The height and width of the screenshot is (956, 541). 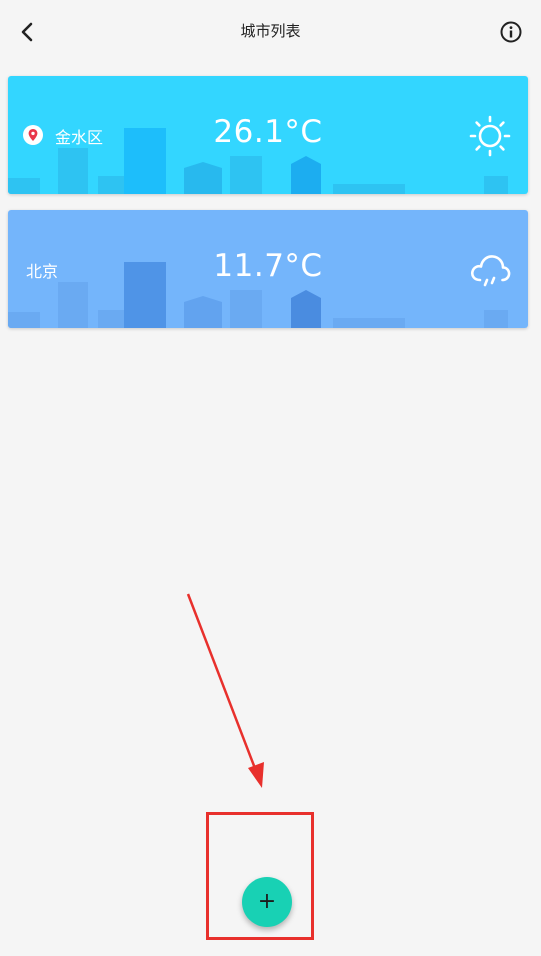 What do you see at coordinates (268, 266) in the screenshot?
I see `temperature: 11.7°C` at bounding box center [268, 266].